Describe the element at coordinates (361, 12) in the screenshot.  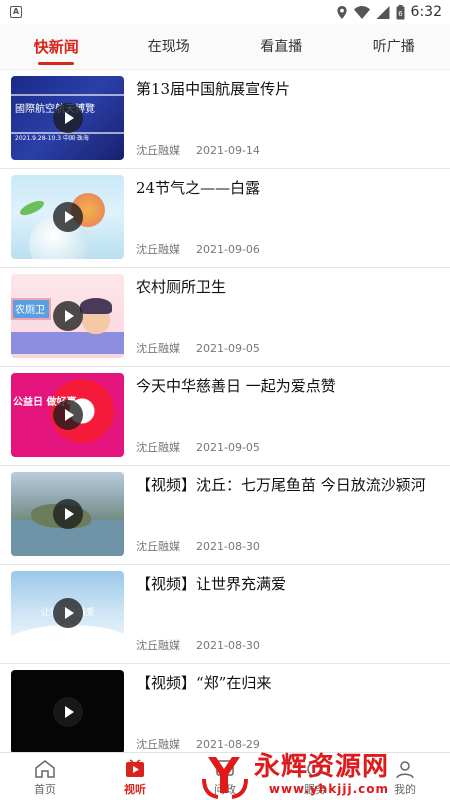
I see `wifi-icon` at that location.